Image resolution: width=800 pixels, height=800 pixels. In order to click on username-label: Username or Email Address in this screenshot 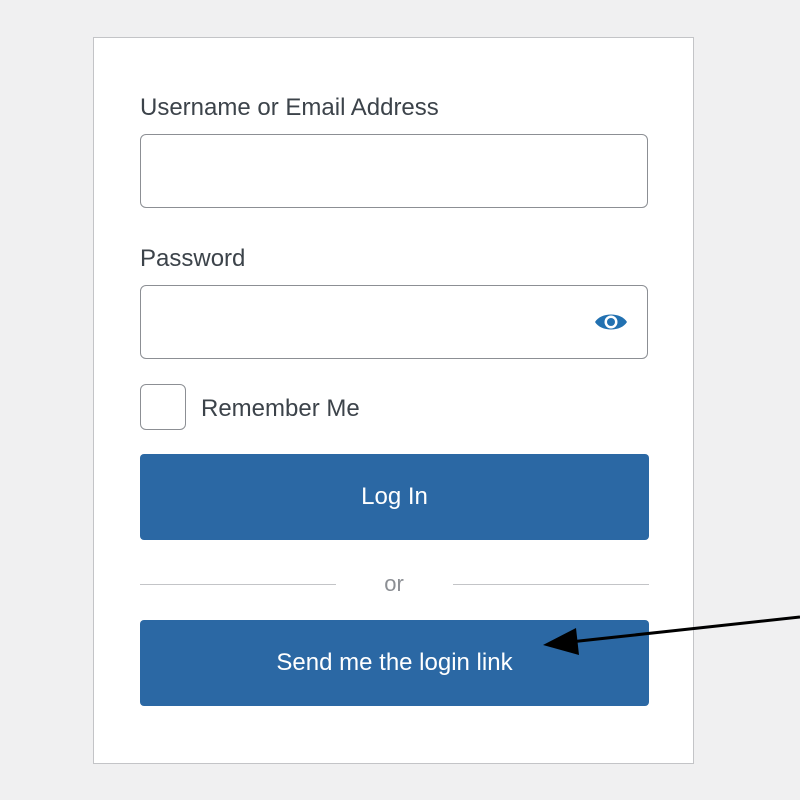, I will do `click(289, 107)`.